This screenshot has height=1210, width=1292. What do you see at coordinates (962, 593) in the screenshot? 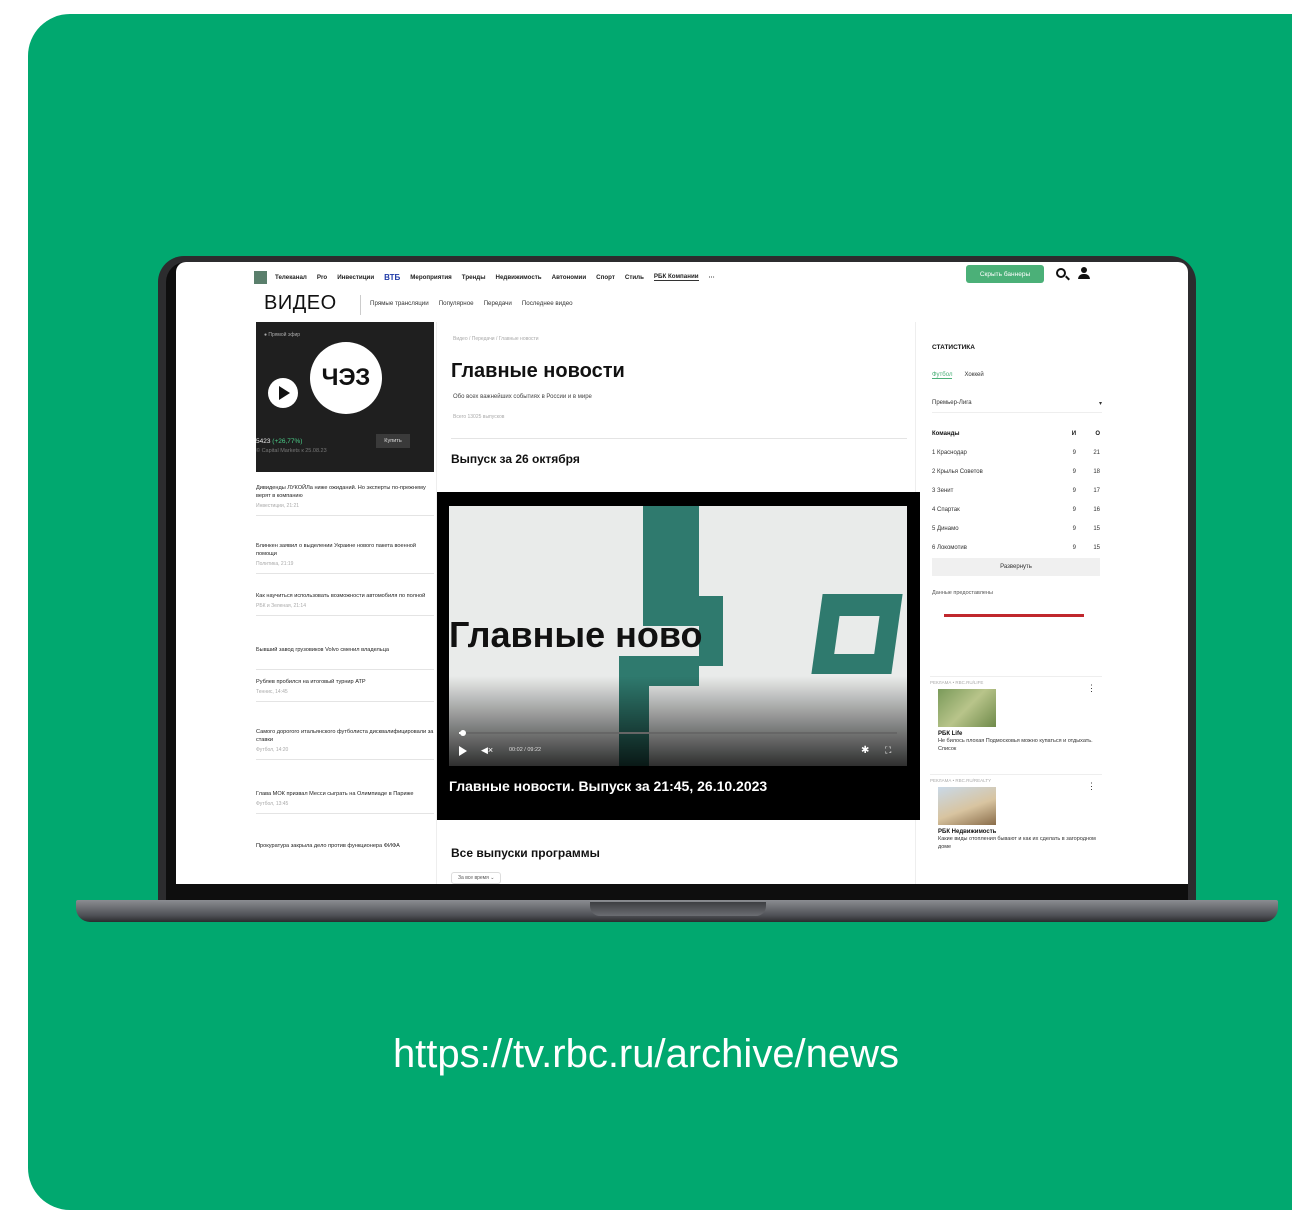
I see `data-provider-note: Данные предоставлены` at bounding box center [962, 593].